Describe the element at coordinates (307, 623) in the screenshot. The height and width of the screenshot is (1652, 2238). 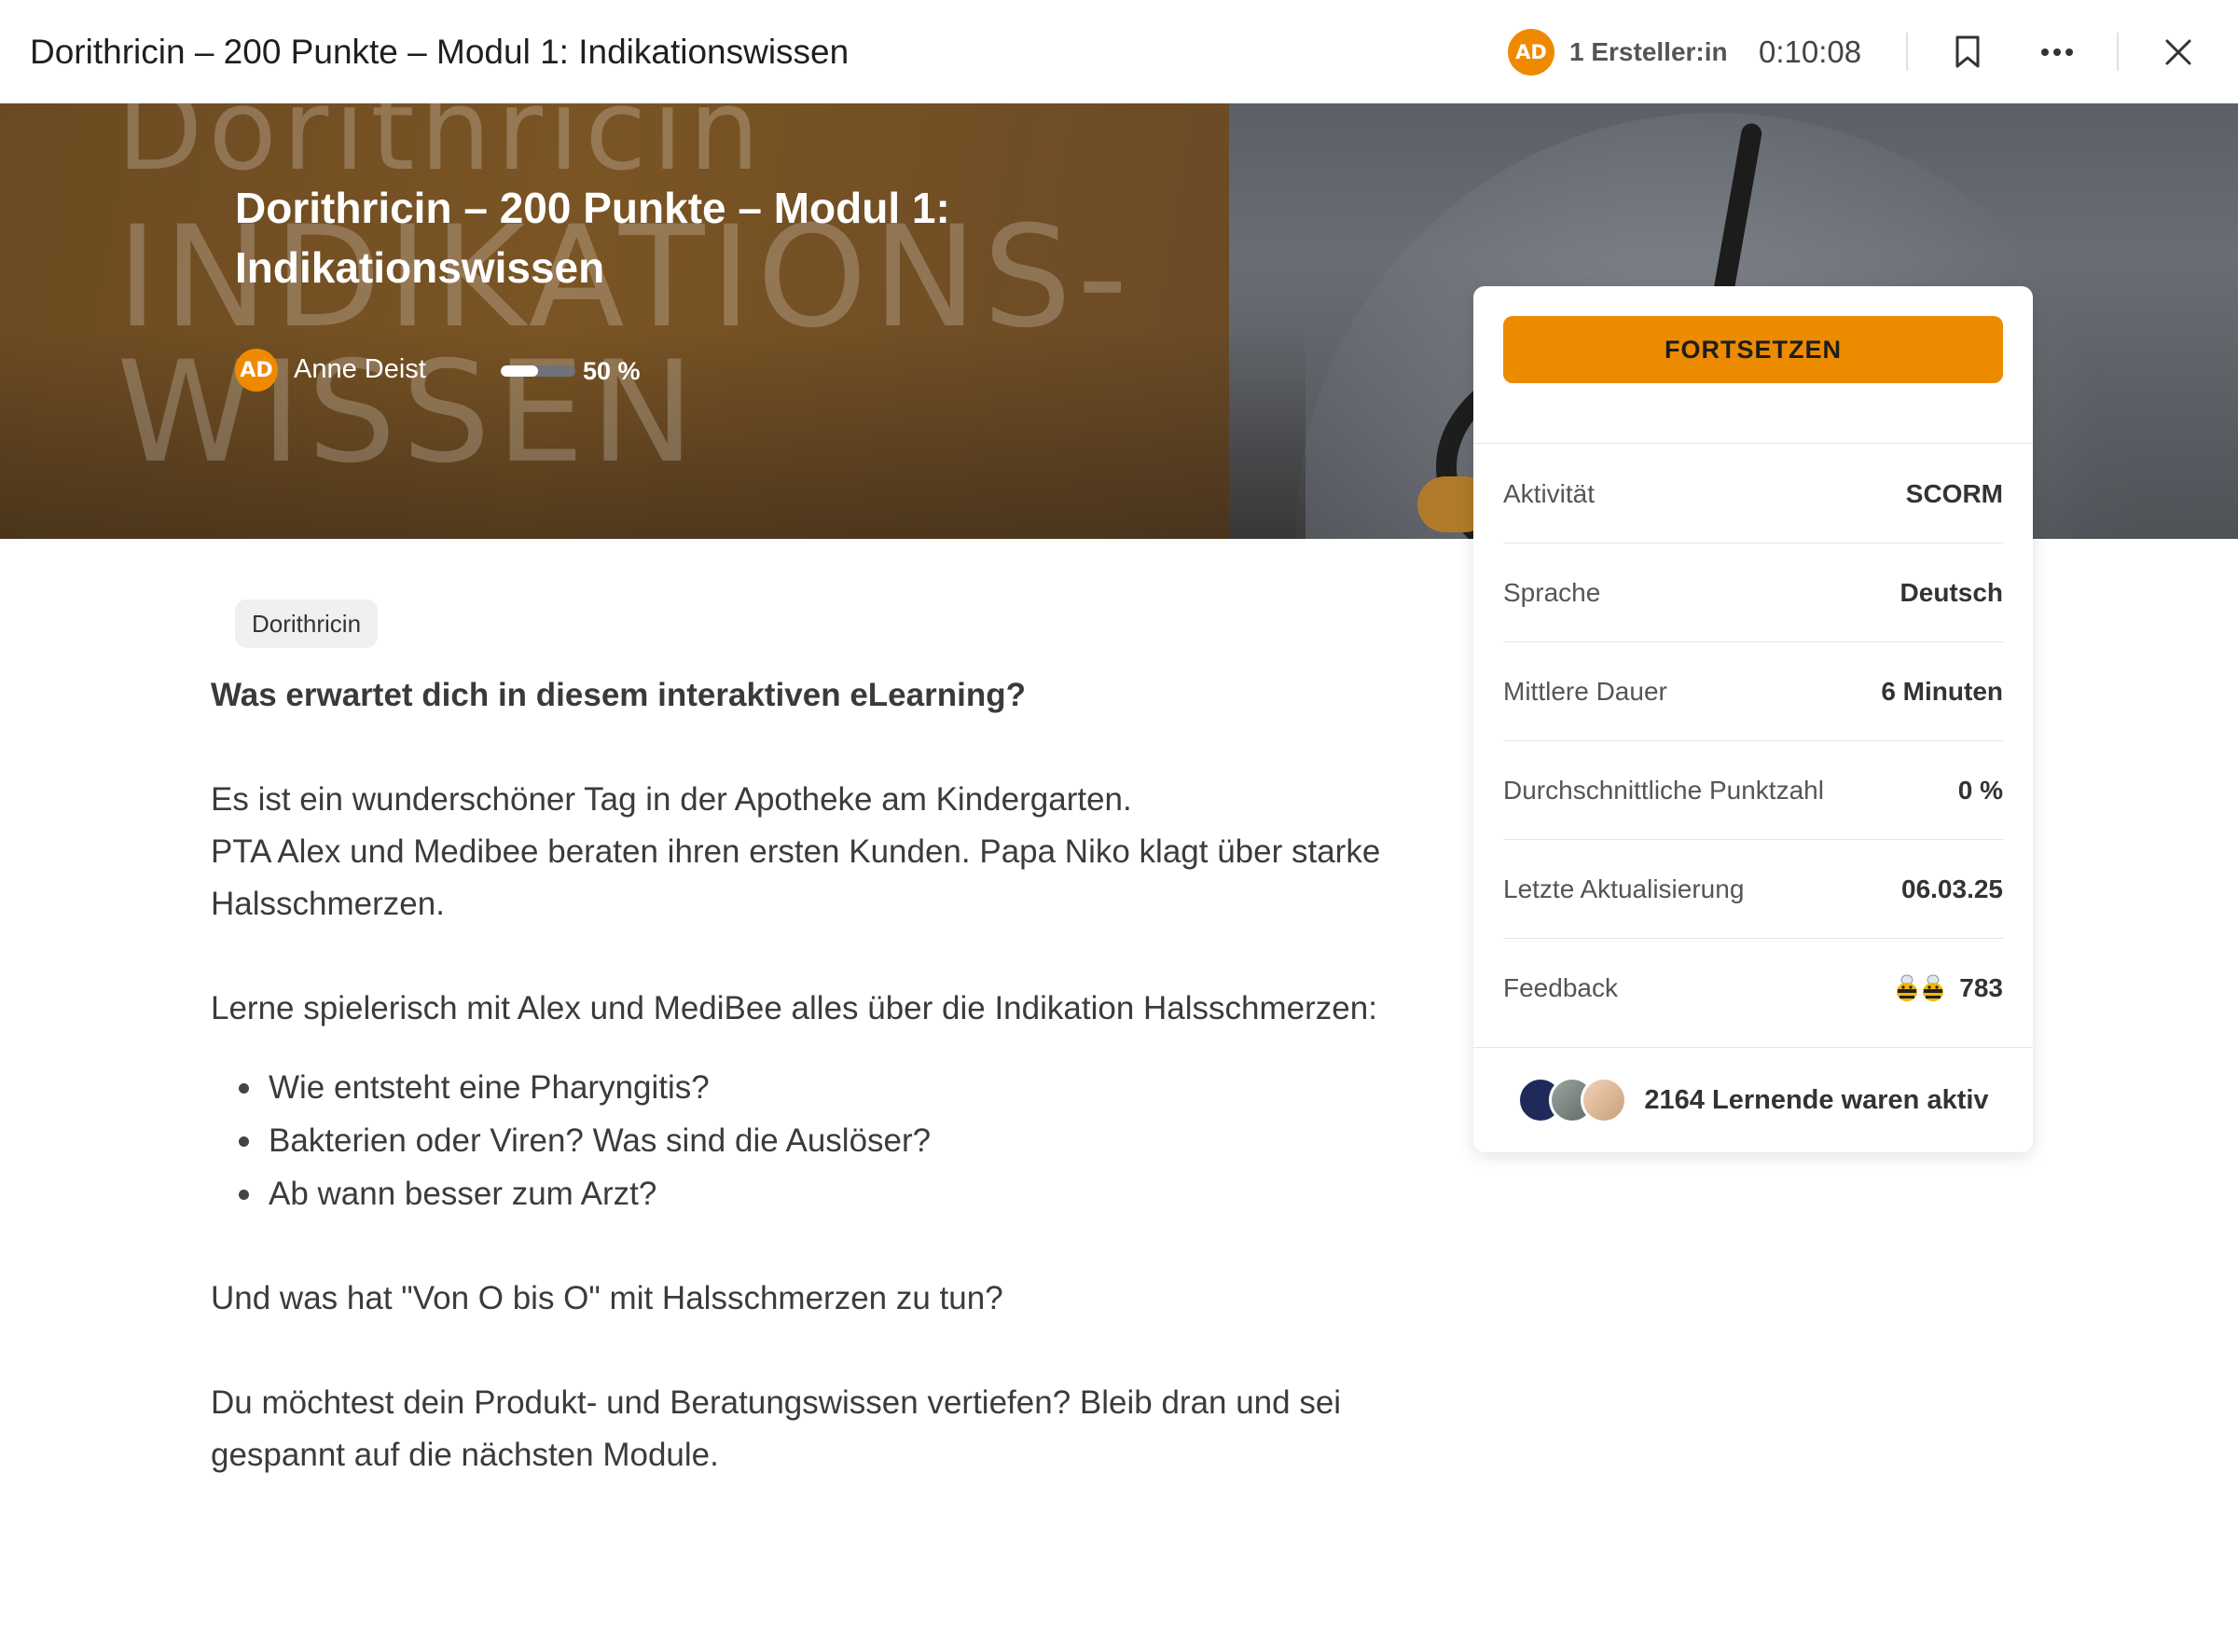
I see `topic-tag: Dorithricin` at that location.